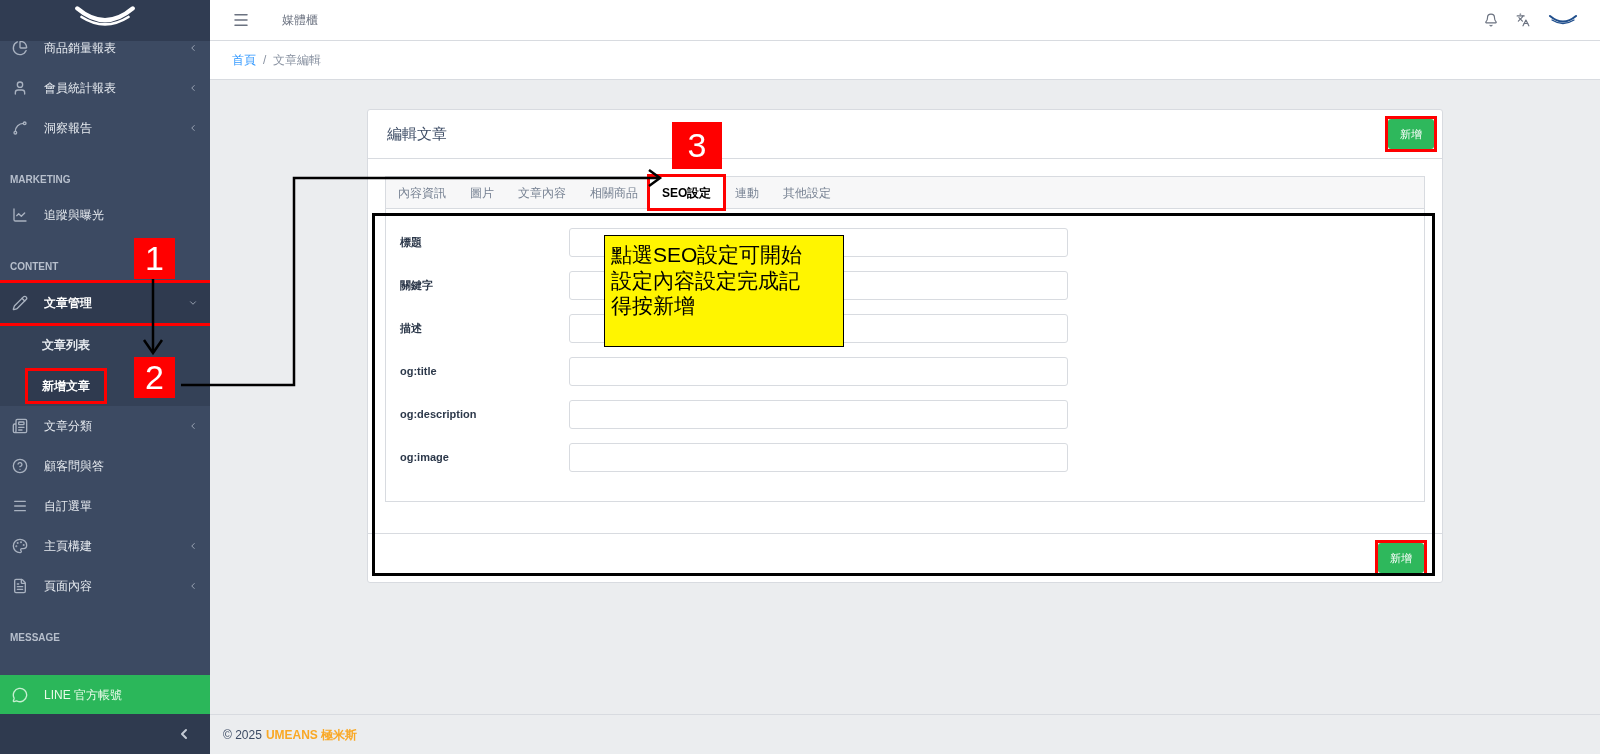 The height and width of the screenshot is (754, 1600). What do you see at coordinates (154, 377) in the screenshot?
I see `step-marker: 2` at bounding box center [154, 377].